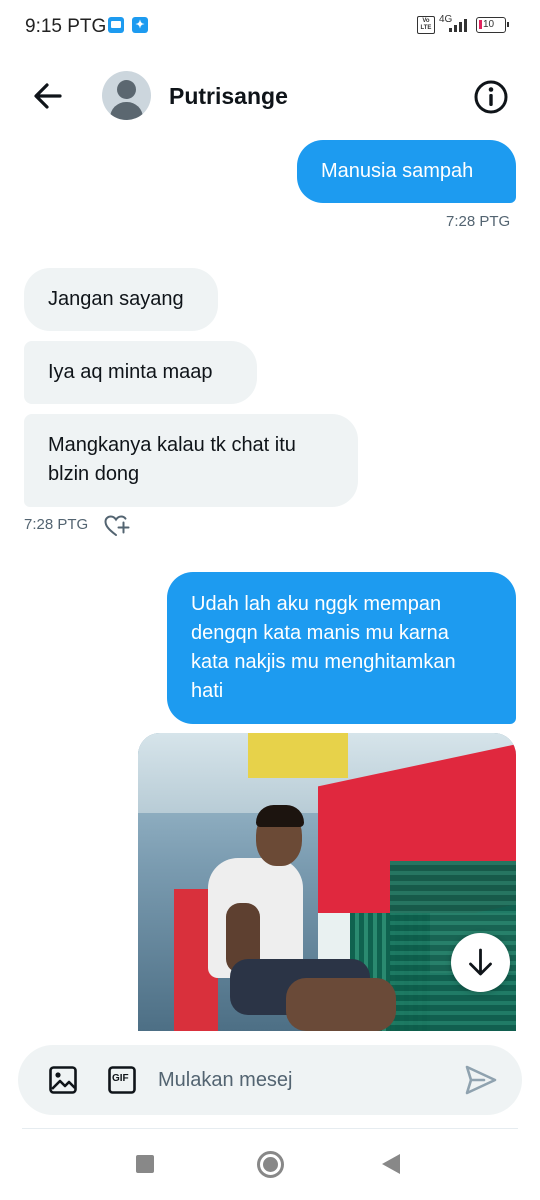  What do you see at coordinates (316, 604) in the screenshot?
I see `message-text-line: Udah lah aku nggk mempan` at bounding box center [316, 604].